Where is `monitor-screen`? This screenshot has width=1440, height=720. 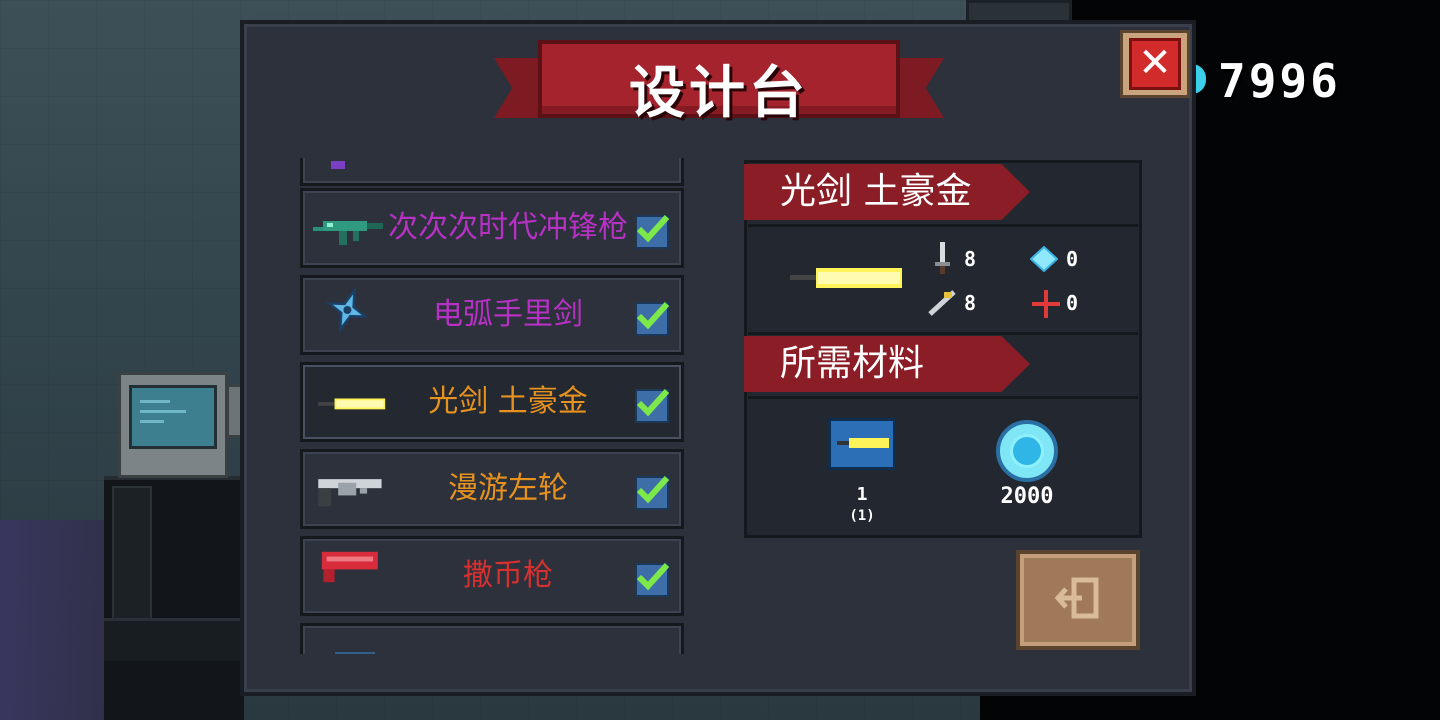 monitor-screen is located at coordinates (173, 417).